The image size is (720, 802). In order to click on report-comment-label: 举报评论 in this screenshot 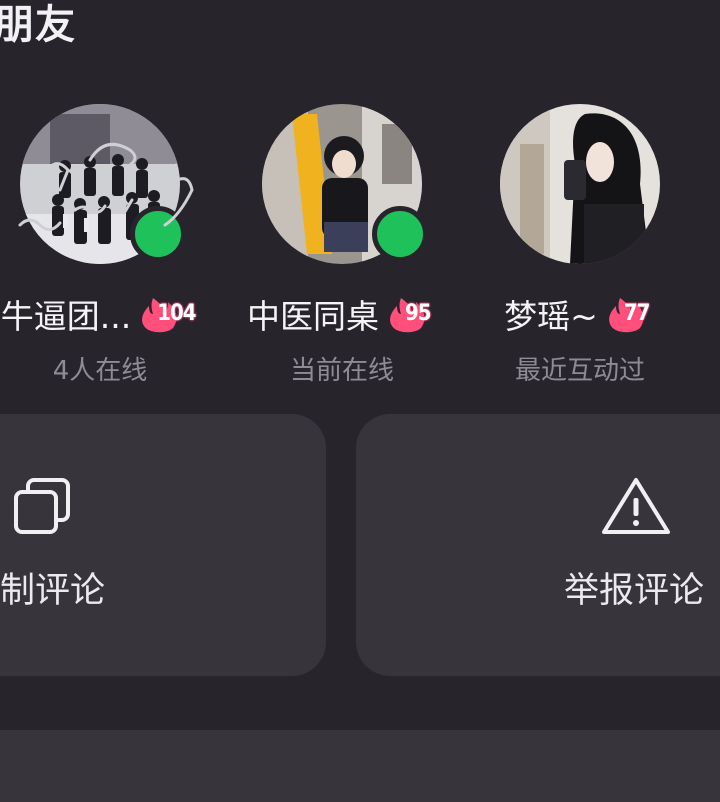, I will do `click(634, 591)`.